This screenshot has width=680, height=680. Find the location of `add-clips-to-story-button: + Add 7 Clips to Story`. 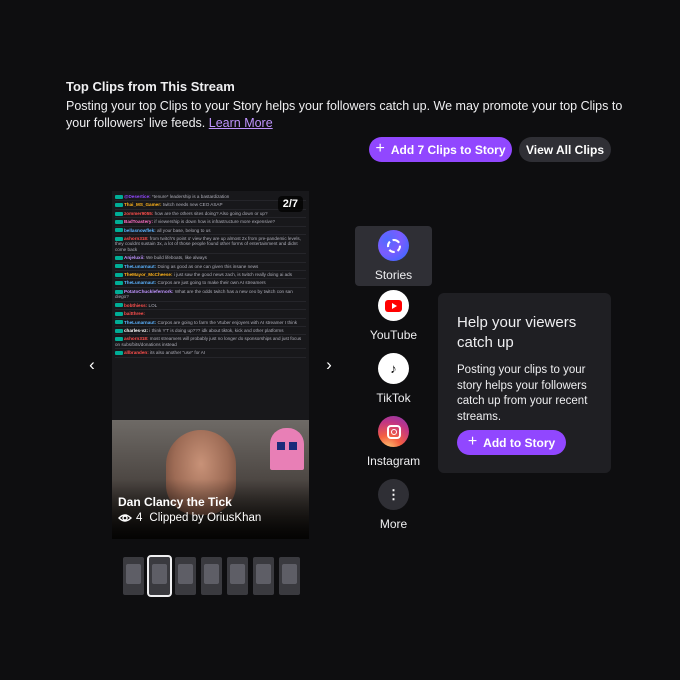

add-clips-to-story-button: + Add 7 Clips to Story is located at coordinates (440, 149).